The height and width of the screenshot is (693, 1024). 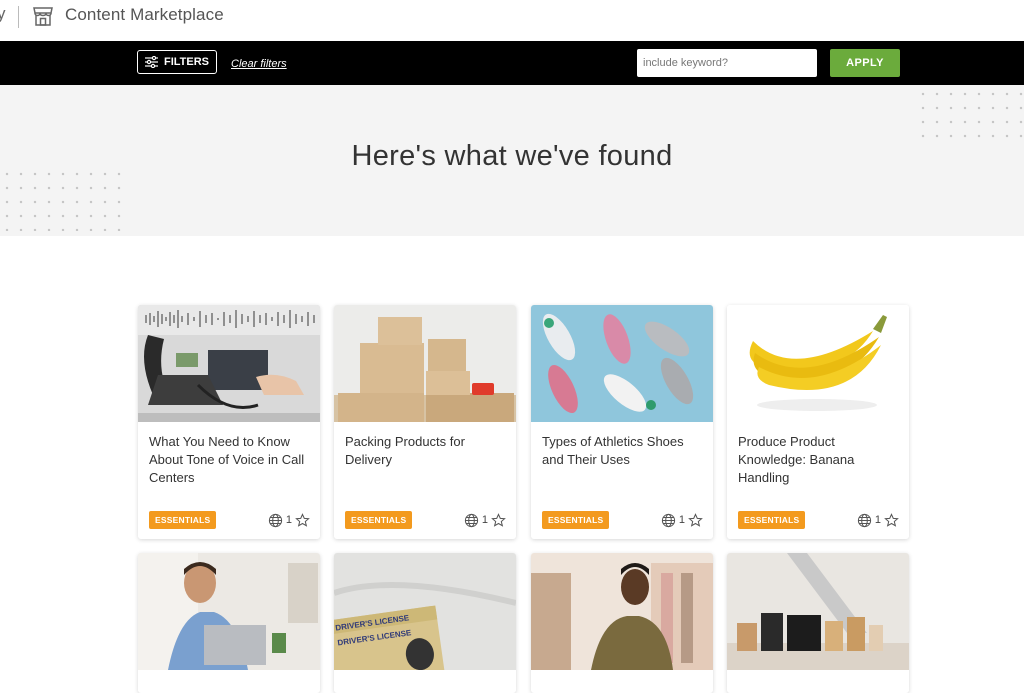 I want to click on card-image-sneakers, so click(x=622, y=363).